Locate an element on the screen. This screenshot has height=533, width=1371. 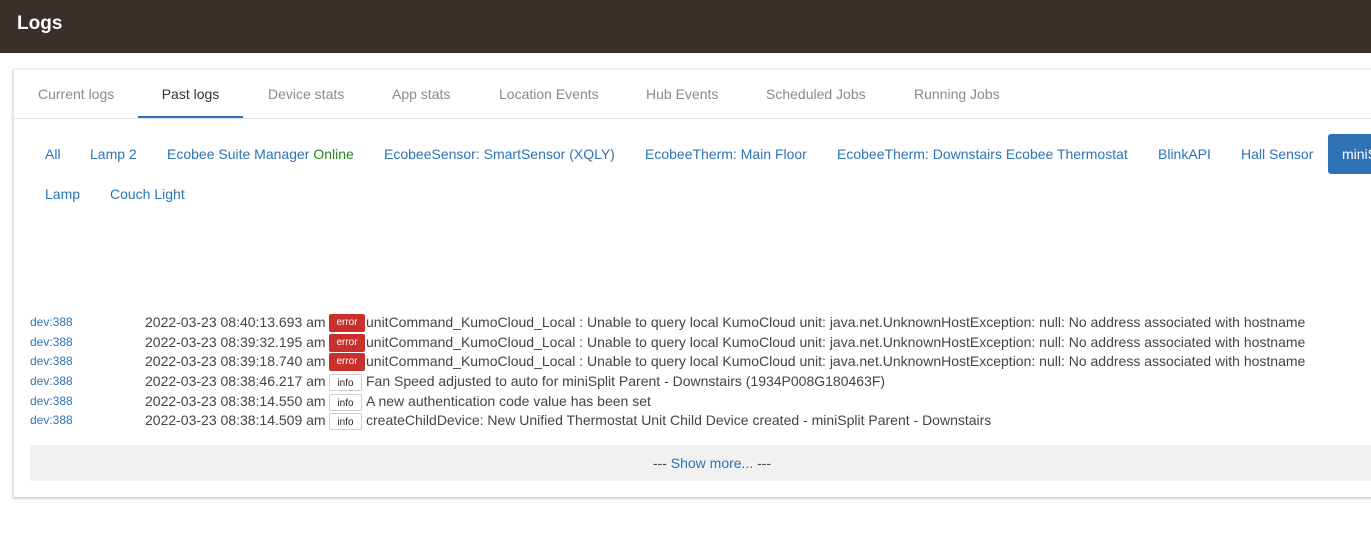
log-timestamp: 2022-03-23 08:38:14.550 am is located at coordinates (235, 401).